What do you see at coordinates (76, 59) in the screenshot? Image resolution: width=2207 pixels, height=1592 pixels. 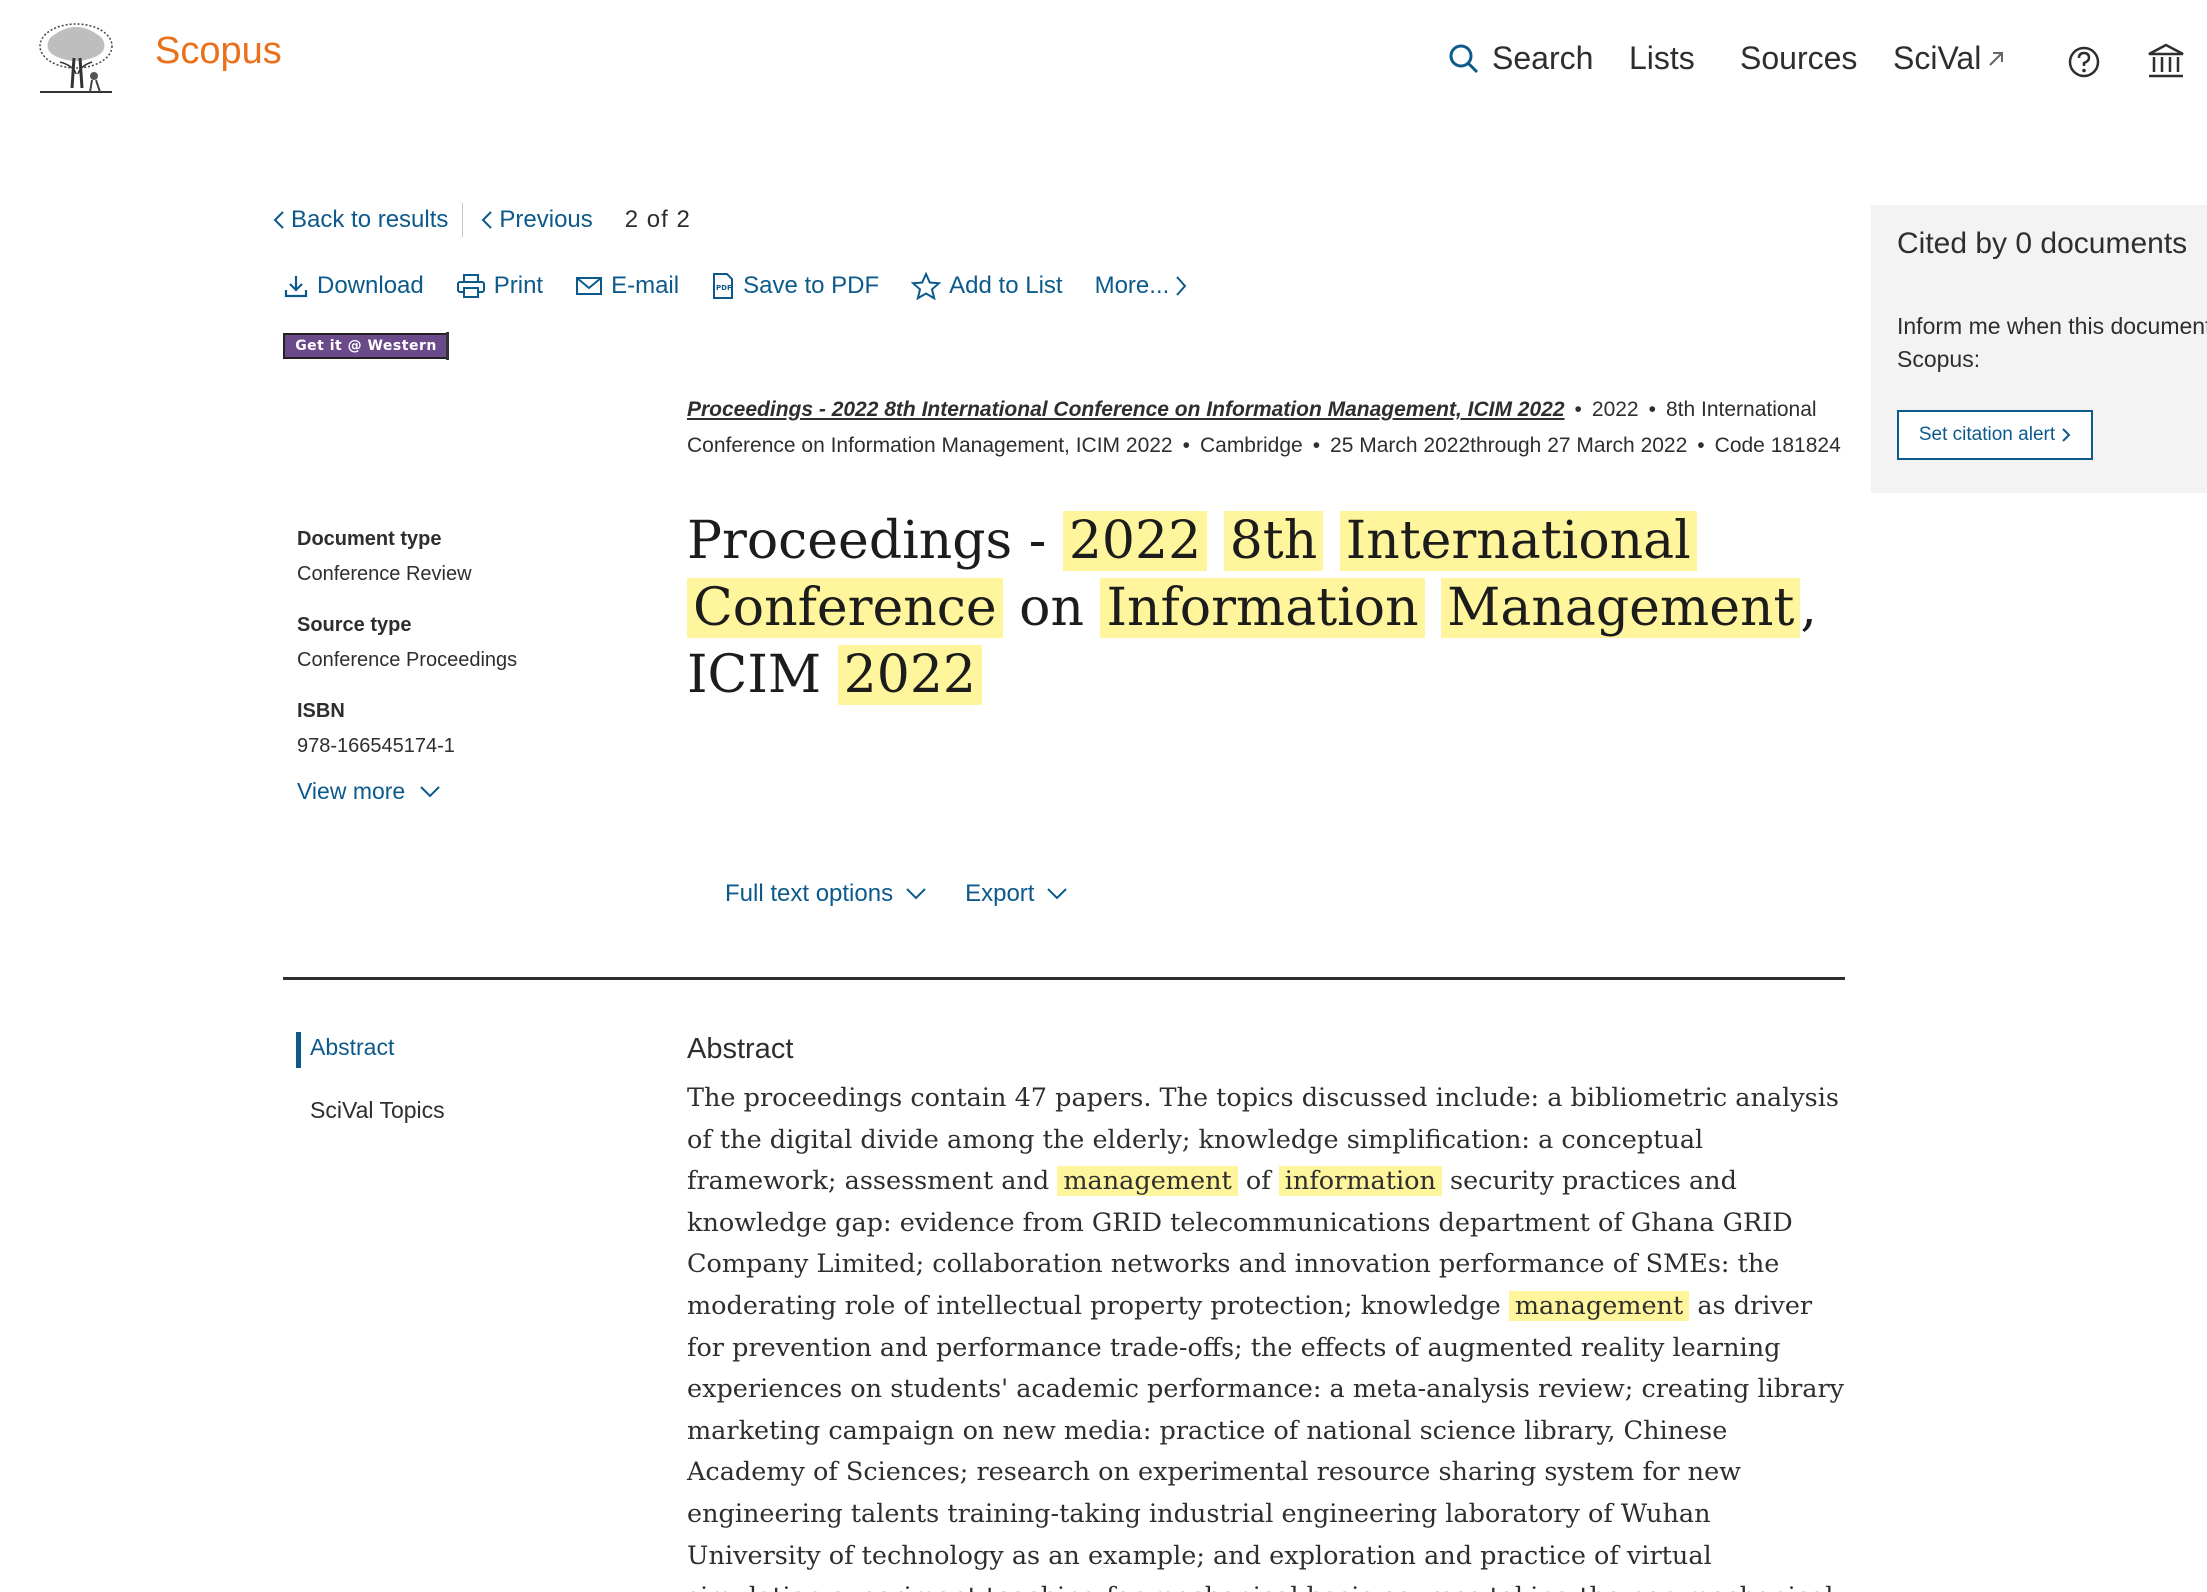 I see `elsevier-tree-logo` at bounding box center [76, 59].